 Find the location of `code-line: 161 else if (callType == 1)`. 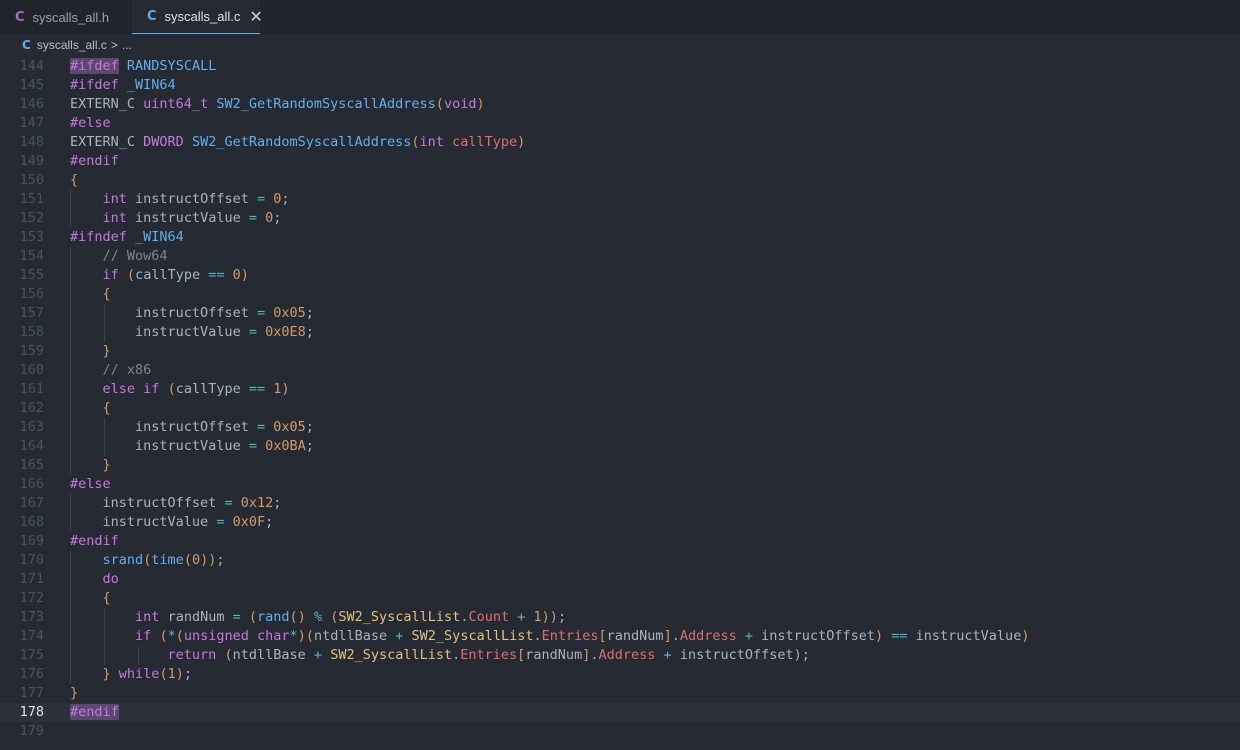

code-line: 161 else if (callType == 1) is located at coordinates (620, 389).